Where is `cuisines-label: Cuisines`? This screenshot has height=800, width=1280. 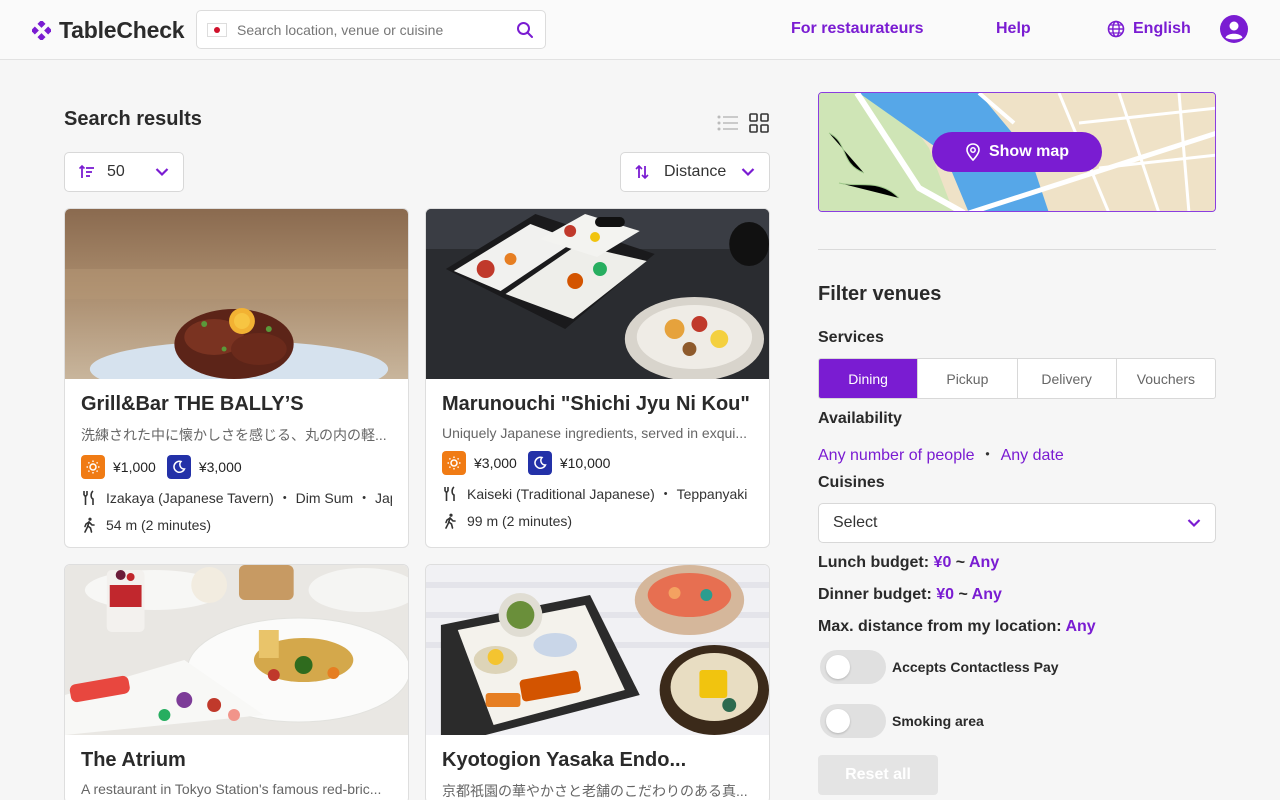
cuisines-label: Cuisines is located at coordinates (851, 482).